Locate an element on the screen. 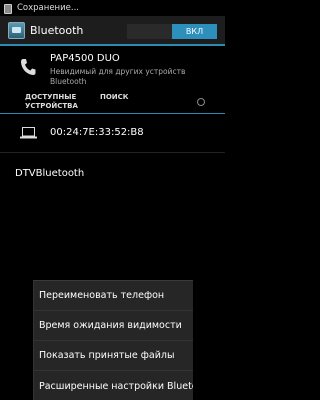 This screenshot has width=320, height=400. menu-item-advanced-settings: Расширенные настройки Bluetooth is located at coordinates (113, 385).